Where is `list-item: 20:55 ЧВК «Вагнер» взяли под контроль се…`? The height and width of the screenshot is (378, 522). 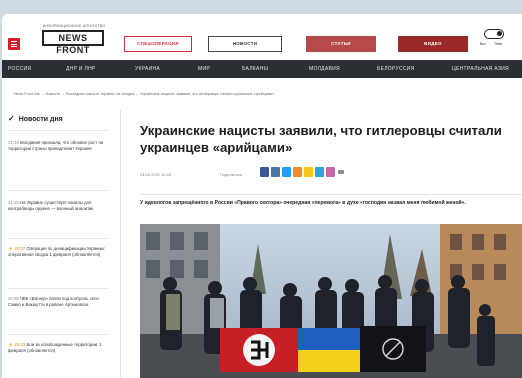 list-item: 20:55 ЧВК «Вагнер» взяли под контроль се… is located at coordinates (58, 302).